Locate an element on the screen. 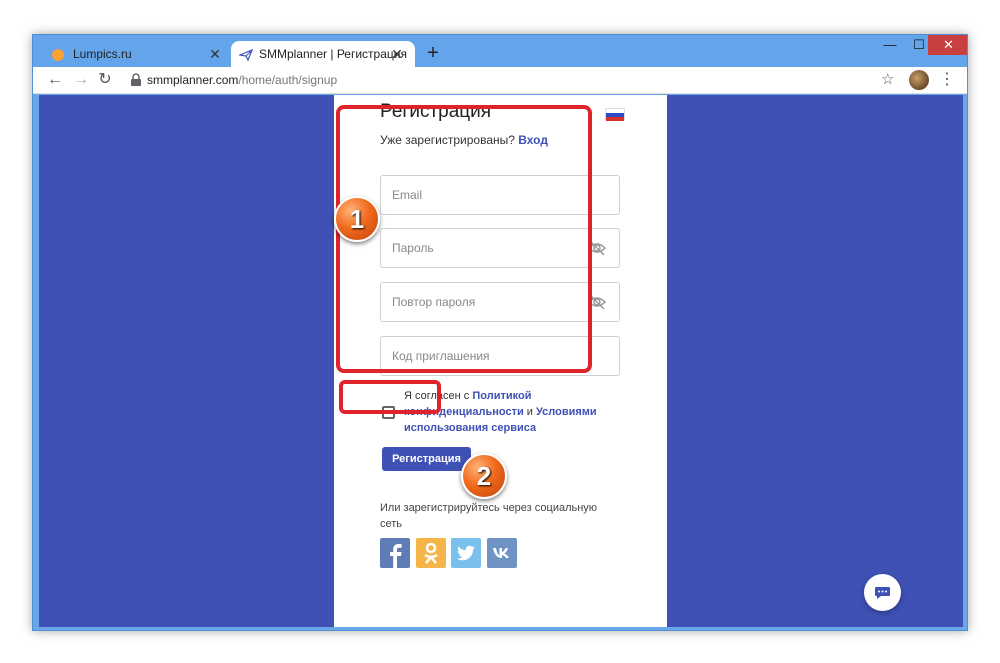  facebook-button is located at coordinates (395, 553).